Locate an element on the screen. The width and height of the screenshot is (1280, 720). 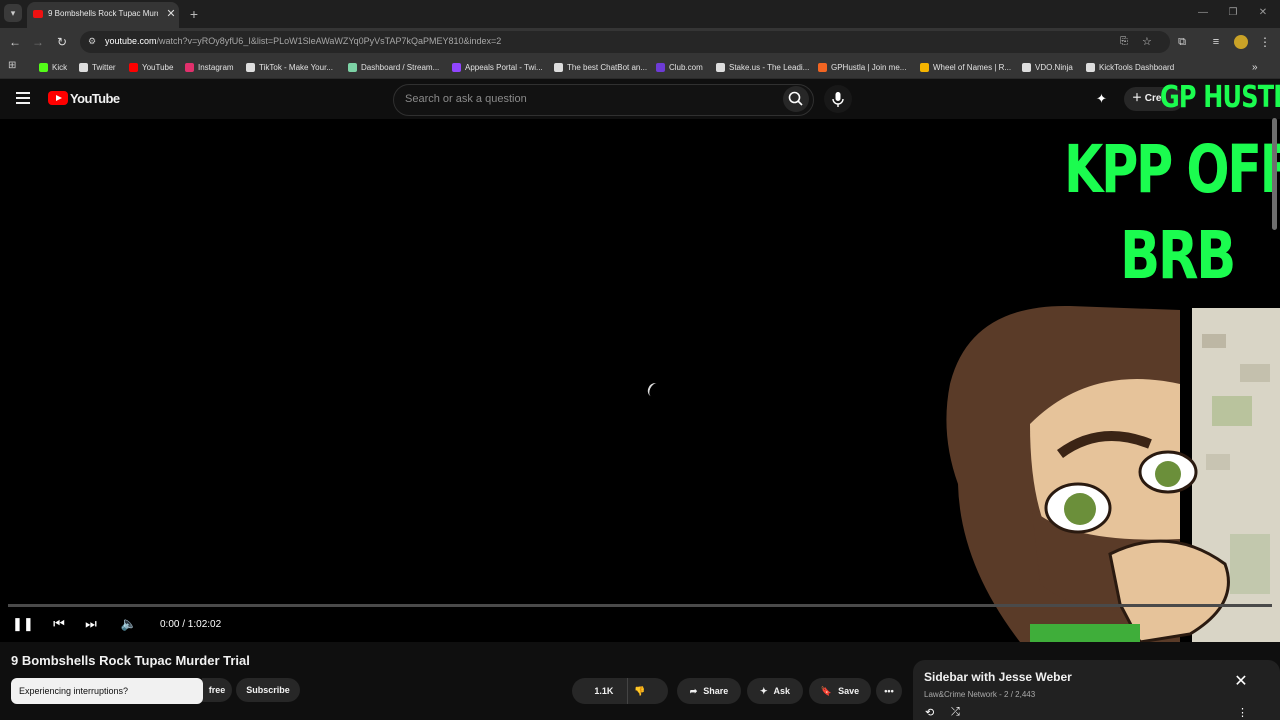
chatbot-icon is located at coordinates (558, 67).